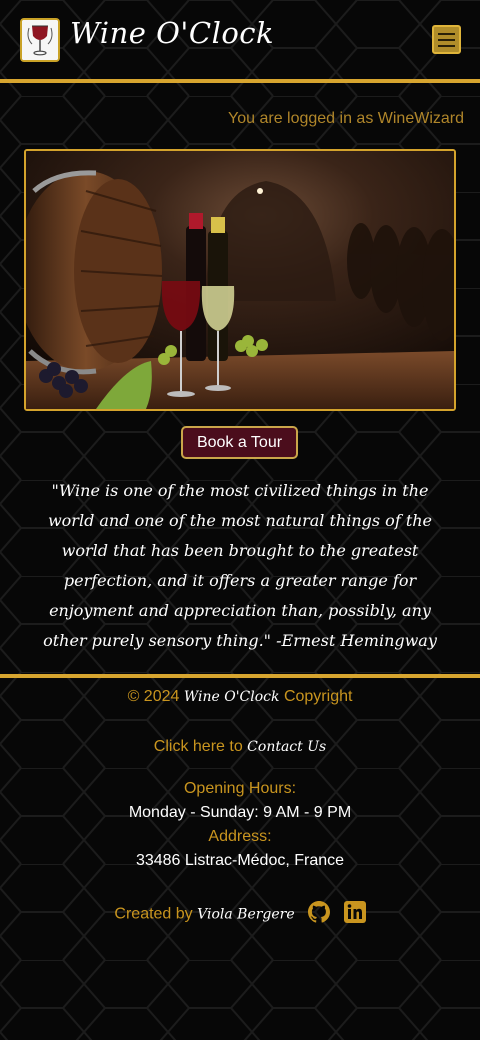 The image size is (480, 1040). I want to click on contact-prefix-link: Click here to, so click(198, 746).